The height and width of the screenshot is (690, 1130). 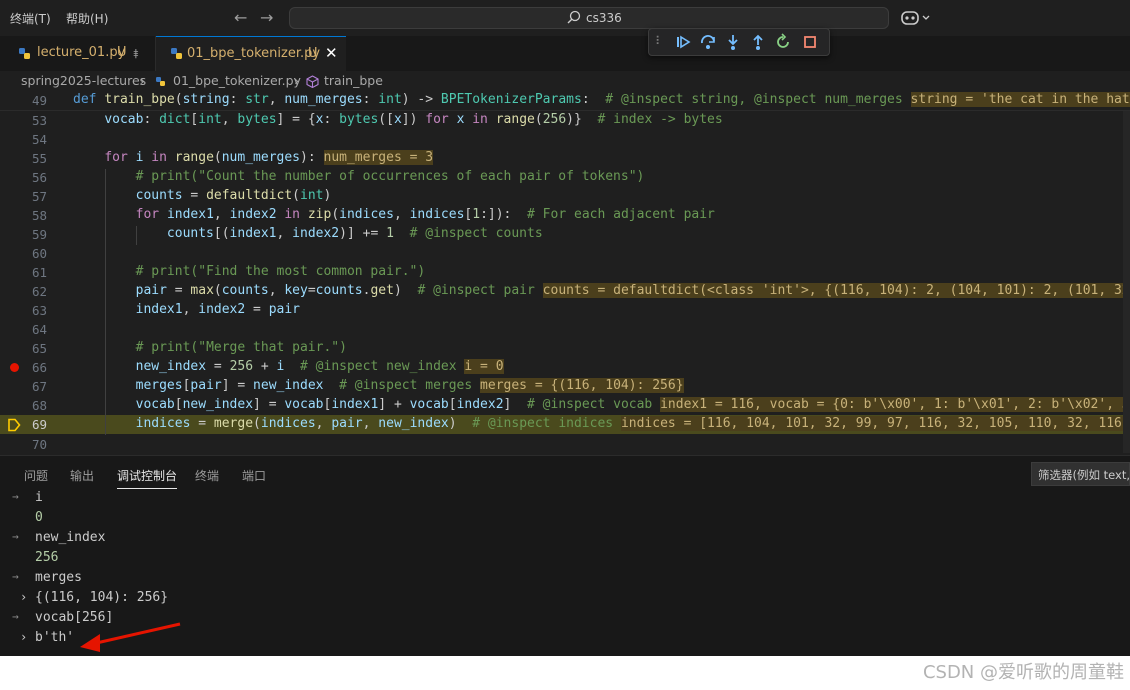 I want to click on line-number: 67, so click(x=39, y=386).